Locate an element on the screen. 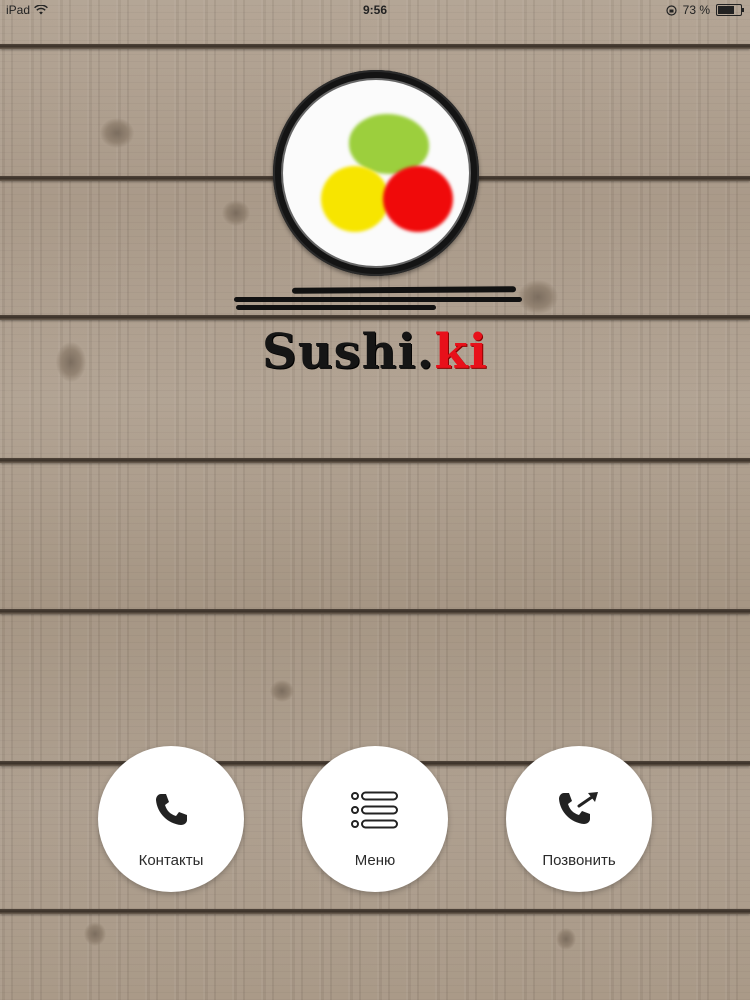  battery-icon is located at coordinates (730, 10).